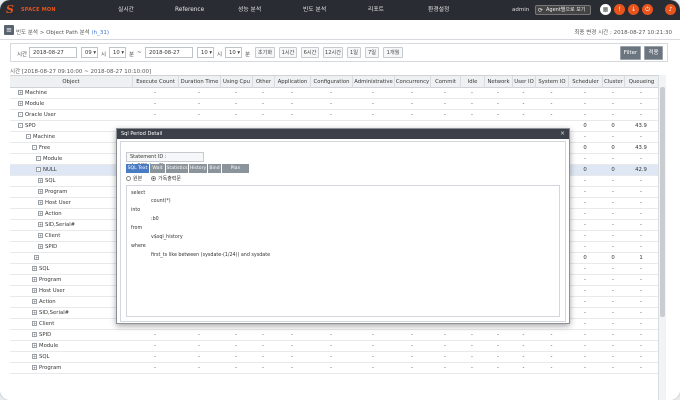 This screenshot has width=680, height=400. I want to click on row-value-cell: 0, so click(585, 170).